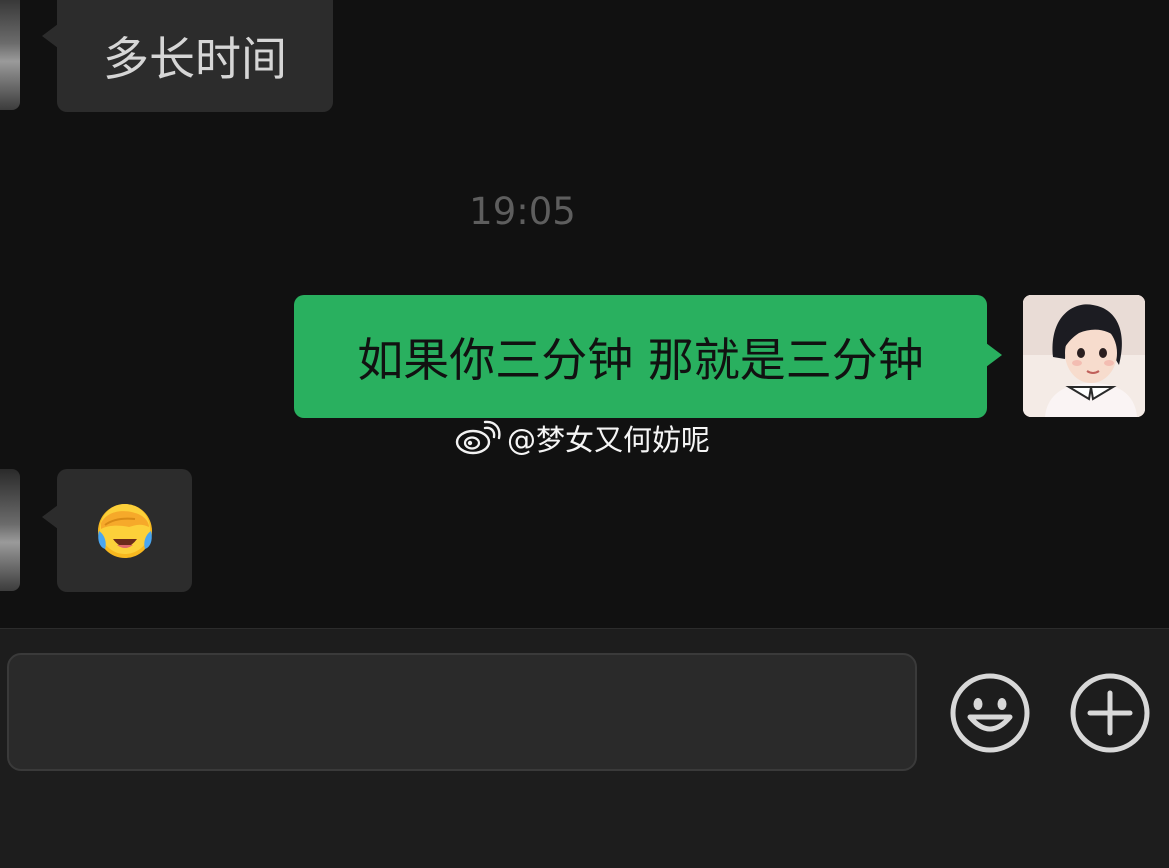 The image size is (1169, 868). Describe the element at coordinates (478, 437) in the screenshot. I see `weibo-logo-icon` at that location.